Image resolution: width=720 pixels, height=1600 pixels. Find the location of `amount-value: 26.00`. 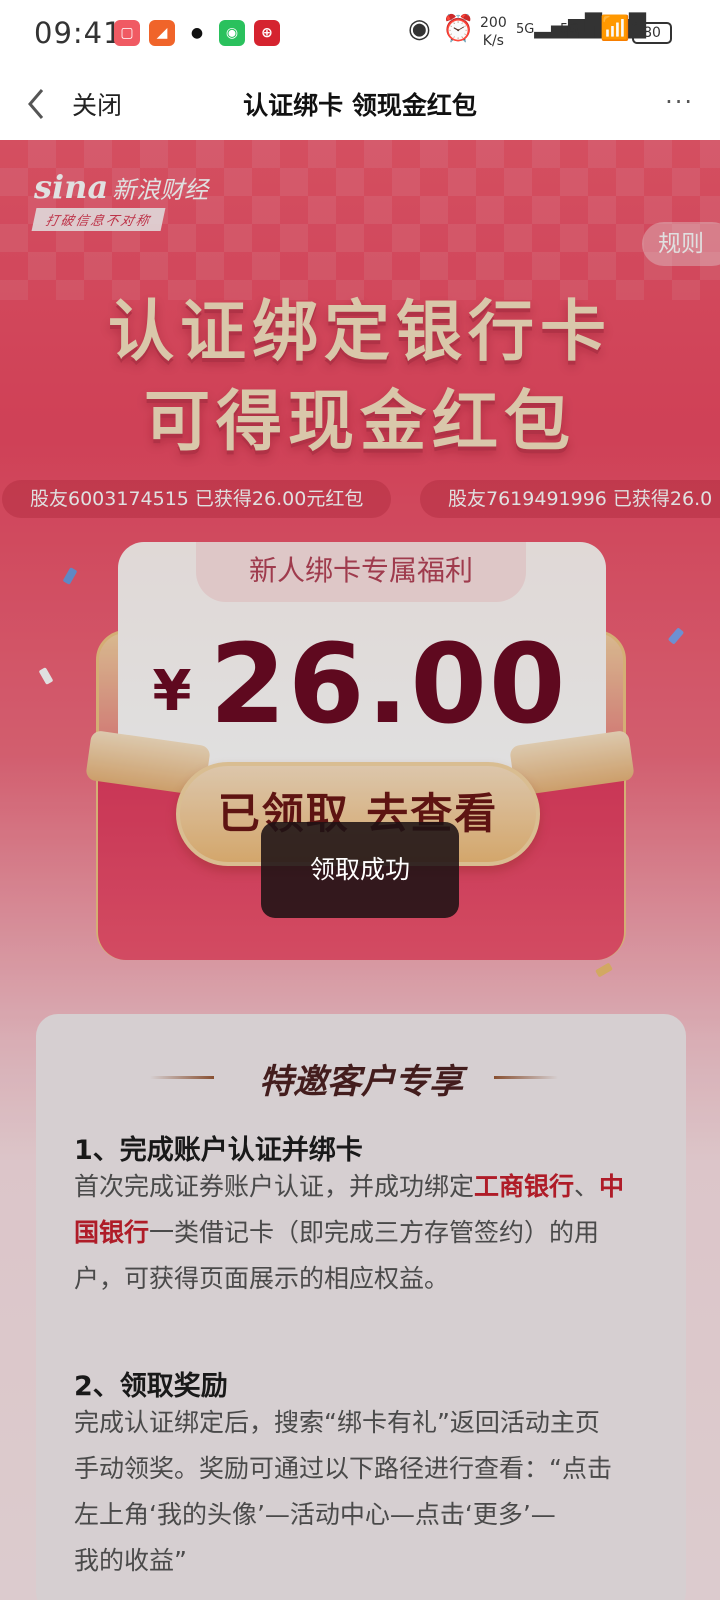

amount-value: 26.00 is located at coordinates (388, 684).